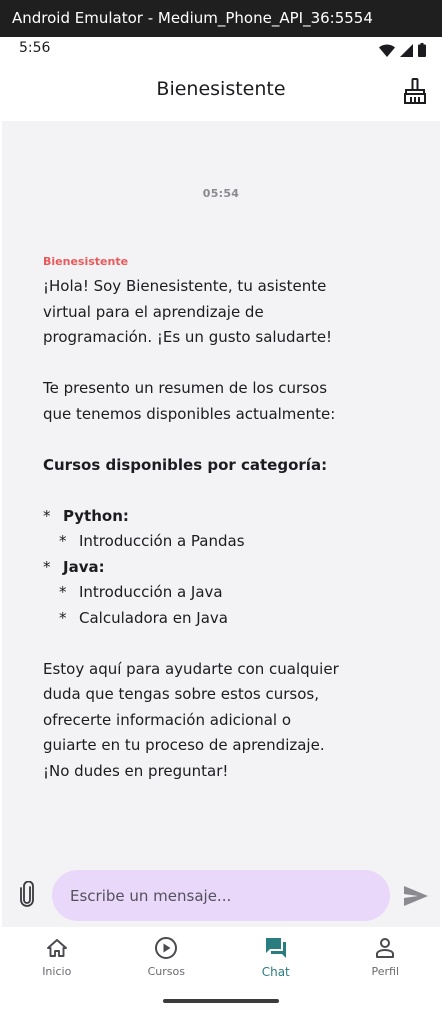  What do you see at coordinates (181, 694) in the screenshot?
I see `message-line: duda que tengas sobre estos cursos,` at bounding box center [181, 694].